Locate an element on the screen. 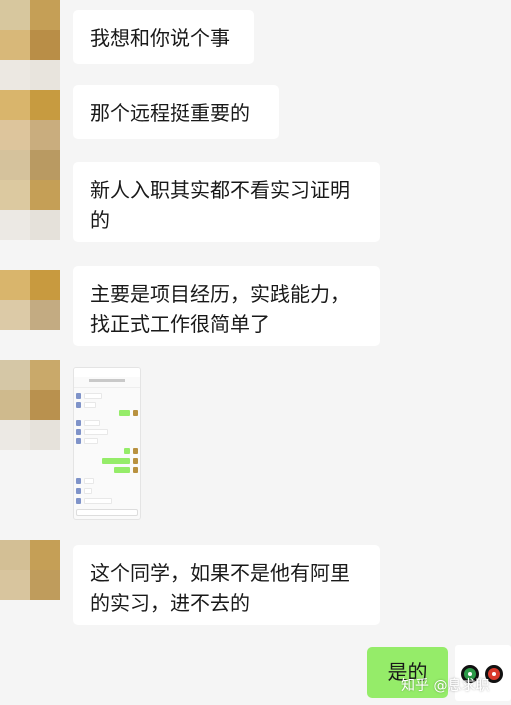  message-bubble: 那个远程挺重要的 is located at coordinates (176, 112).